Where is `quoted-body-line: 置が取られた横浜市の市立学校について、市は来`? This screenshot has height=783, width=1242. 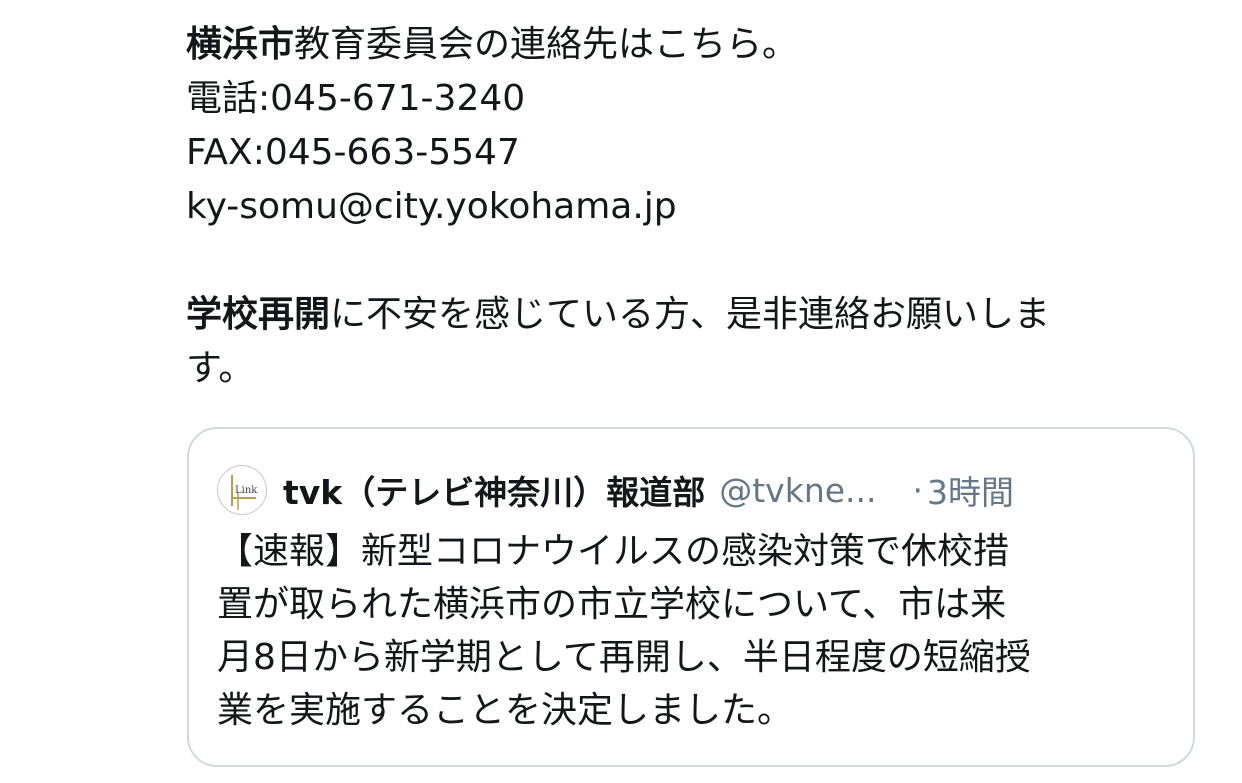
quoted-body-line: 置が取られた横浜市の市立学校について、市は来 is located at coordinates (612, 604).